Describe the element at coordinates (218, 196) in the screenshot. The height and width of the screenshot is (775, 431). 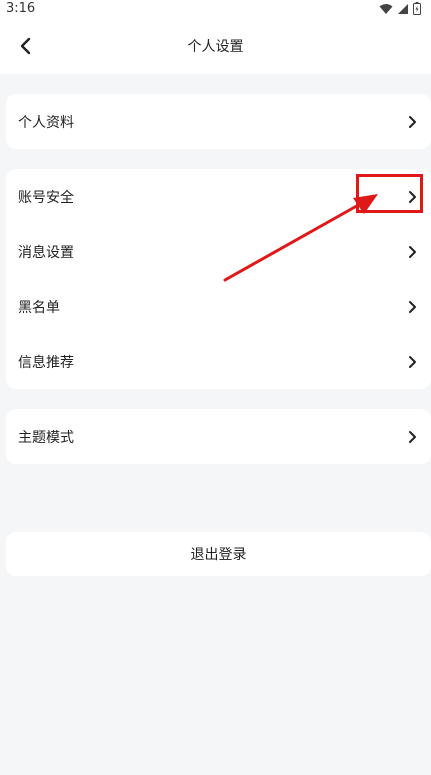
I see `settings-item-account-security: 账号安全` at that location.